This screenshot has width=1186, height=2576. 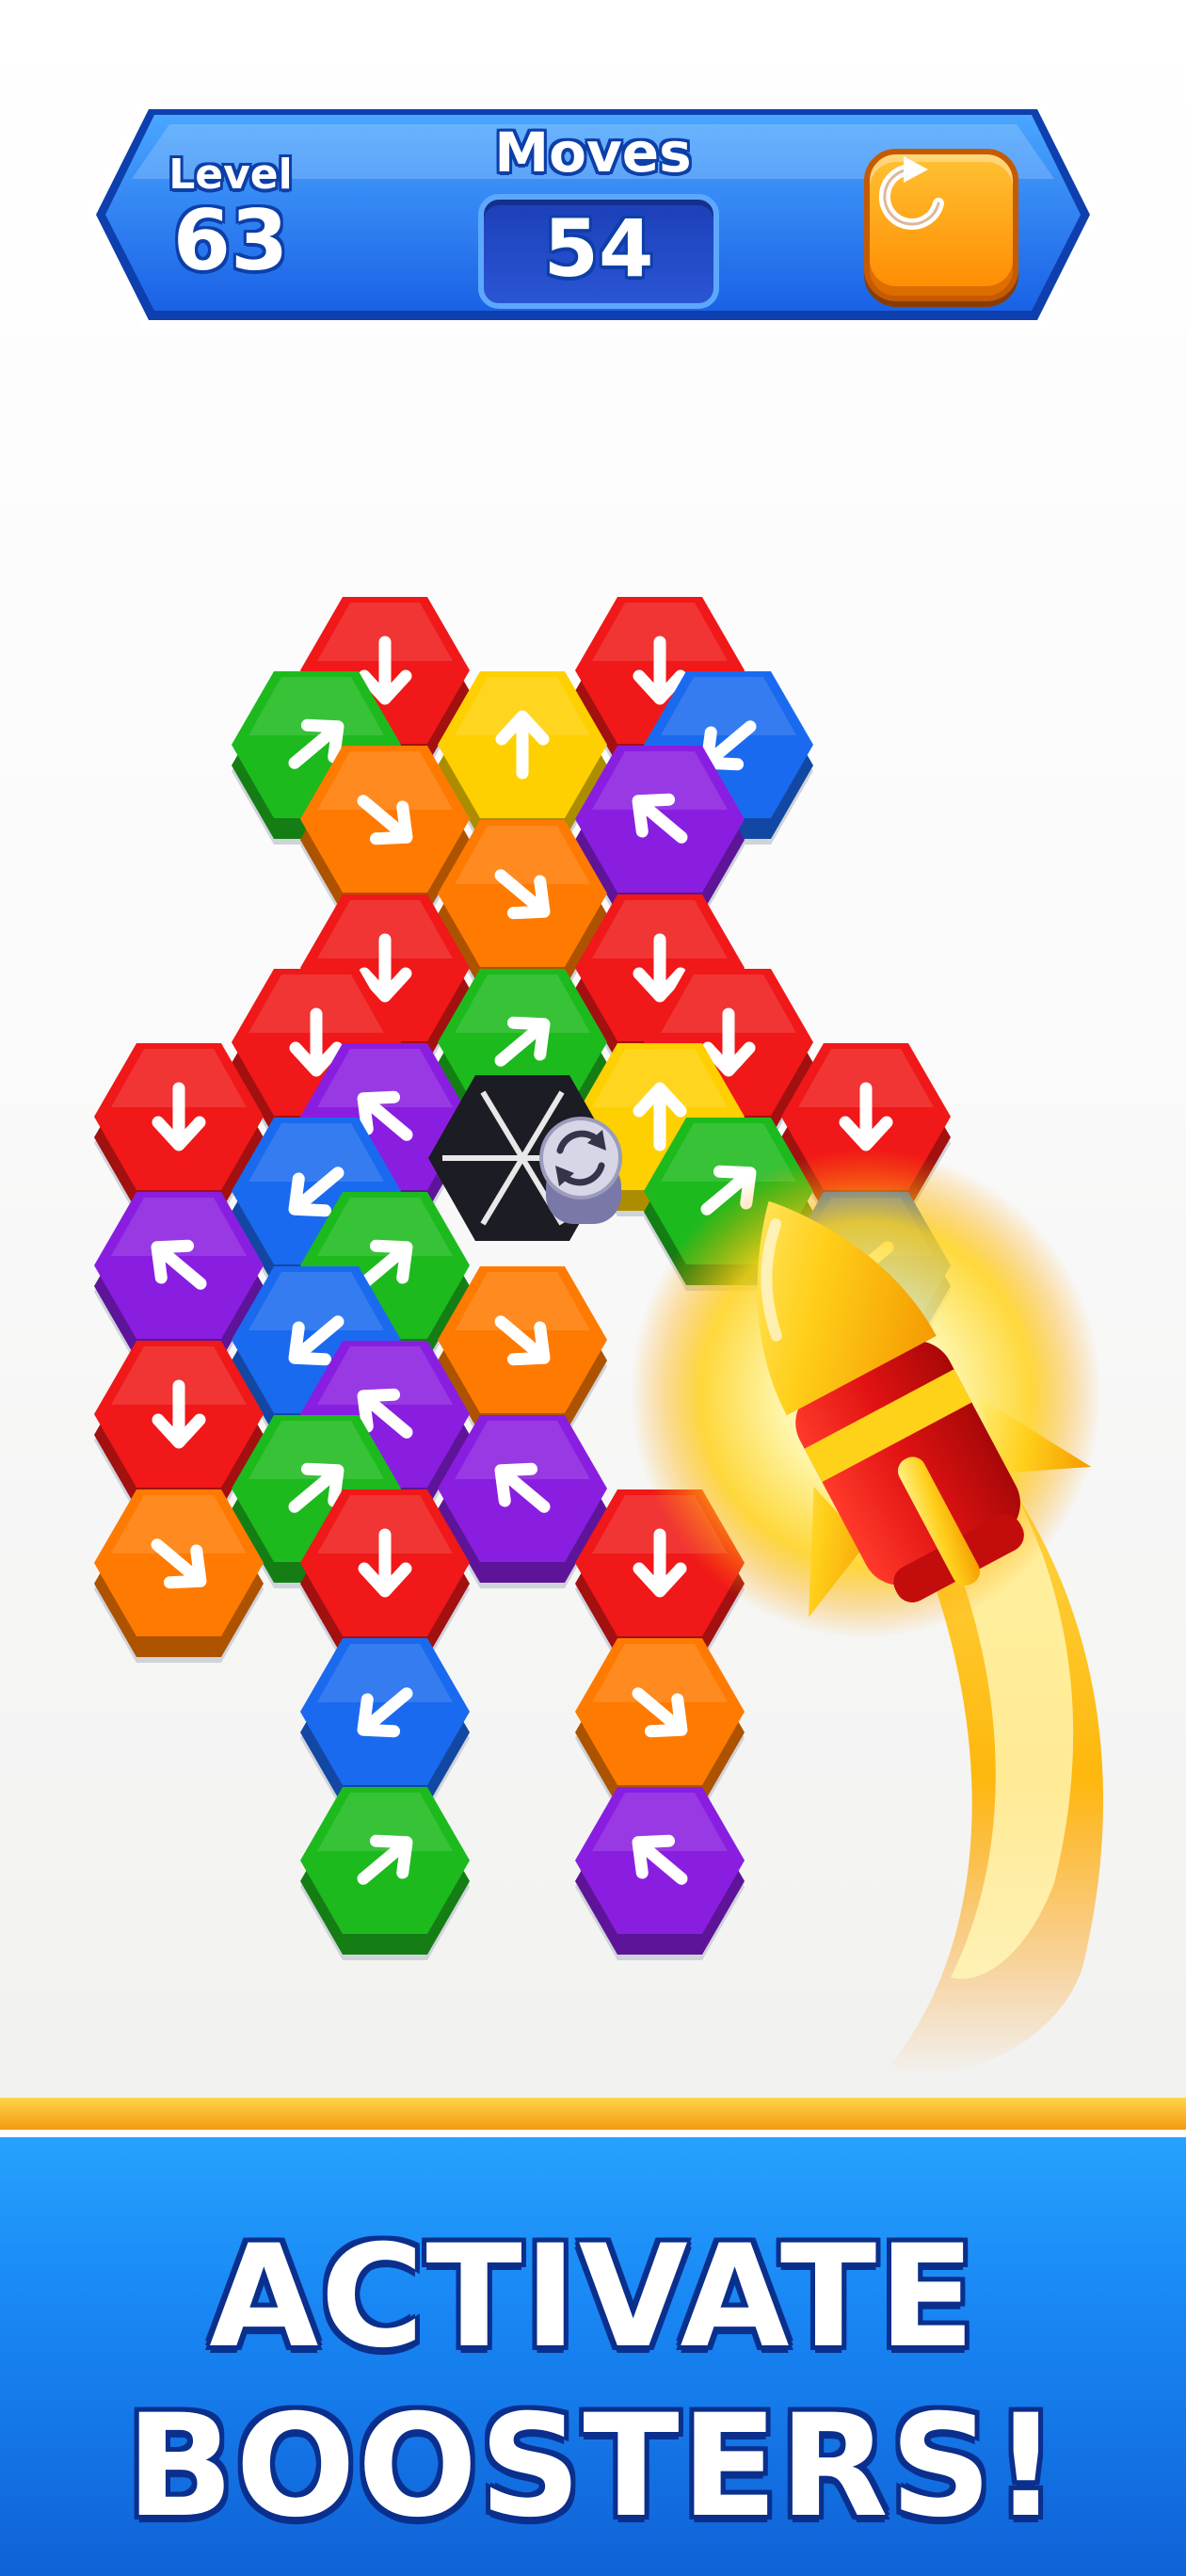 I want to click on hex-tile-orange, so click(x=660, y=1724).